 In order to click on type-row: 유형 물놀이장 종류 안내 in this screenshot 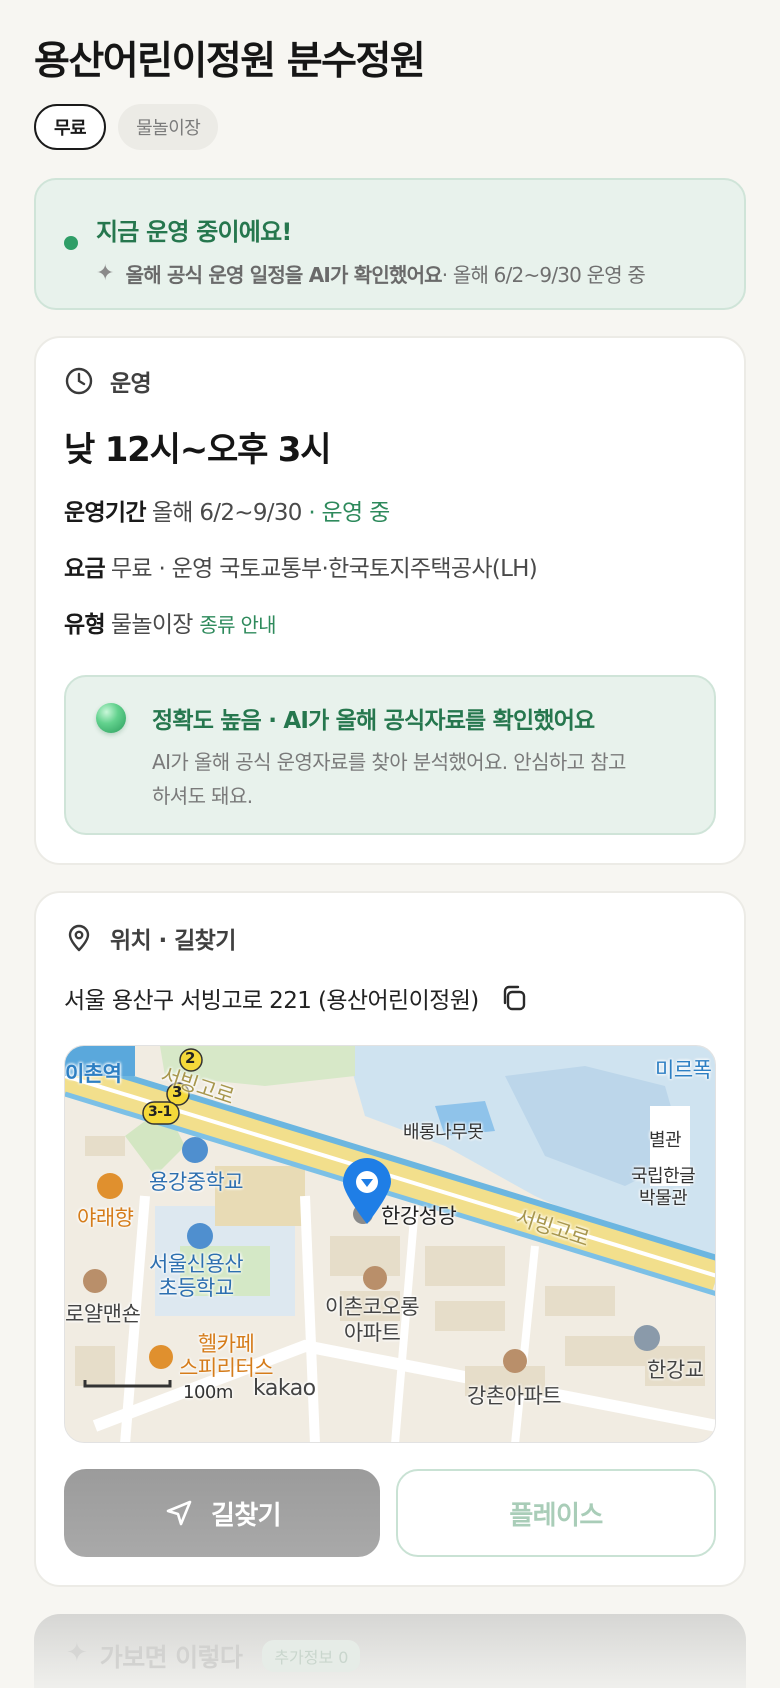, I will do `click(390, 622)`.